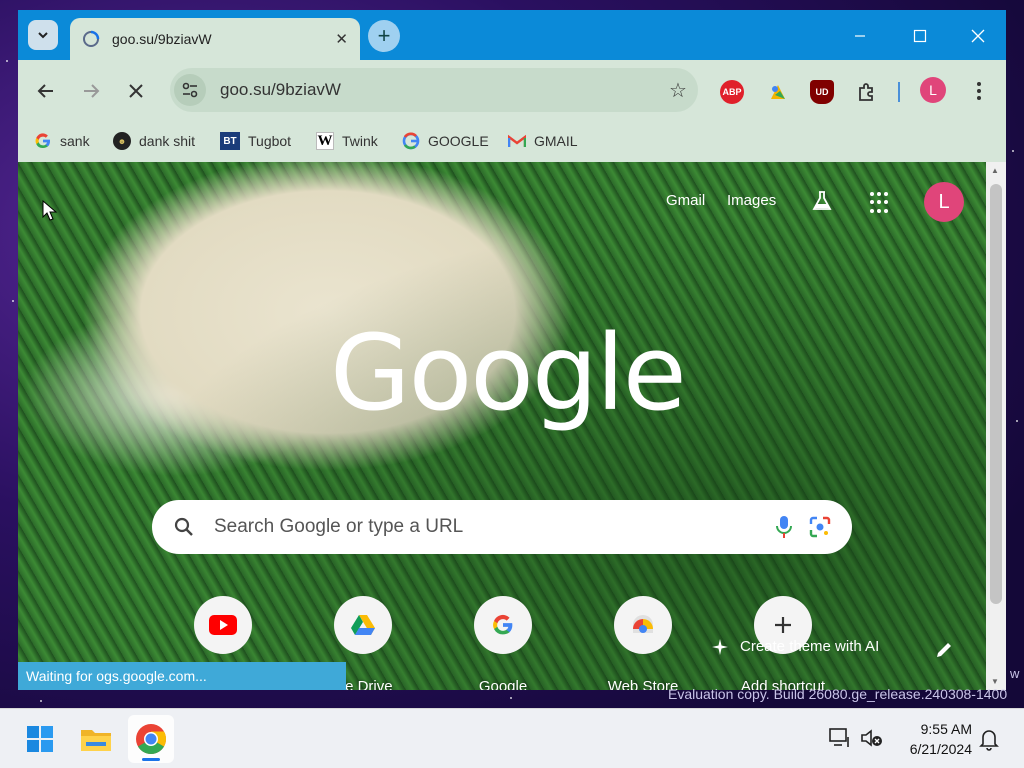 The width and height of the screenshot is (1024, 768). I want to click on search-placeholder: Search Google or type a URL, so click(490, 527).